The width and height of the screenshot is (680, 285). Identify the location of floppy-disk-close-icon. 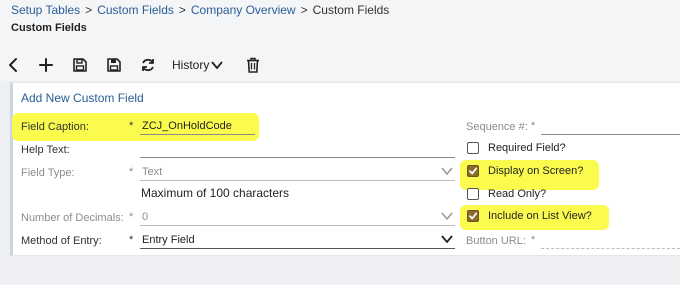
(114, 65).